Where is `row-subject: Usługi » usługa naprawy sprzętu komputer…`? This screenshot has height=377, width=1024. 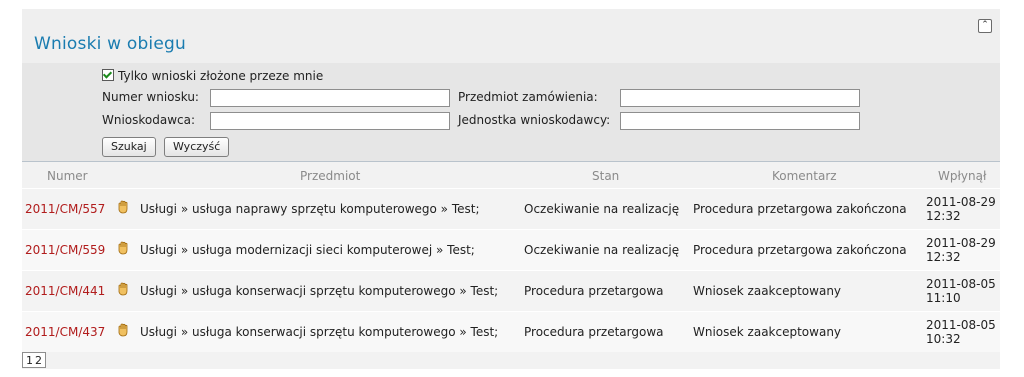 row-subject: Usługi » usługa naprawy sprzętu komputer… is located at coordinates (310, 209).